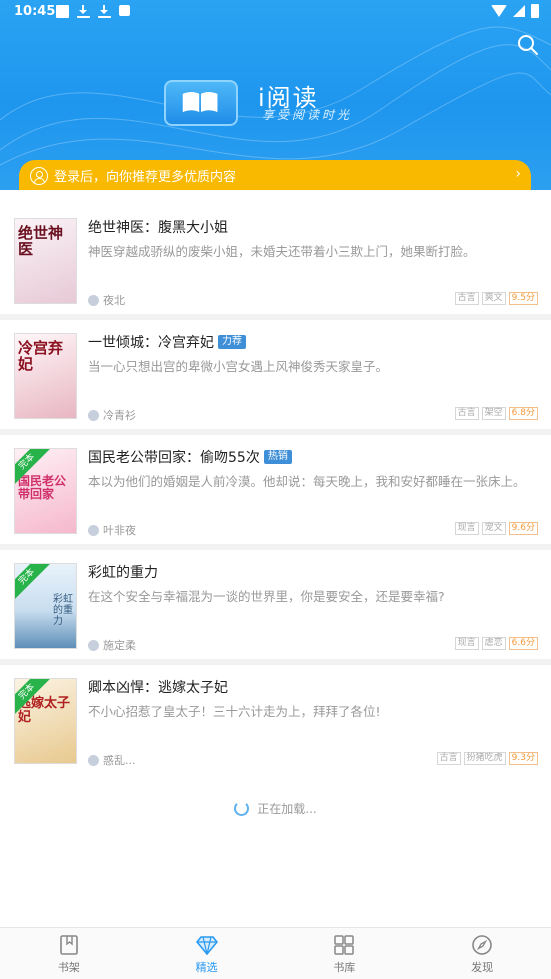  What do you see at coordinates (123, 573) in the screenshot?
I see `book-title: 彩虹的重力` at bounding box center [123, 573].